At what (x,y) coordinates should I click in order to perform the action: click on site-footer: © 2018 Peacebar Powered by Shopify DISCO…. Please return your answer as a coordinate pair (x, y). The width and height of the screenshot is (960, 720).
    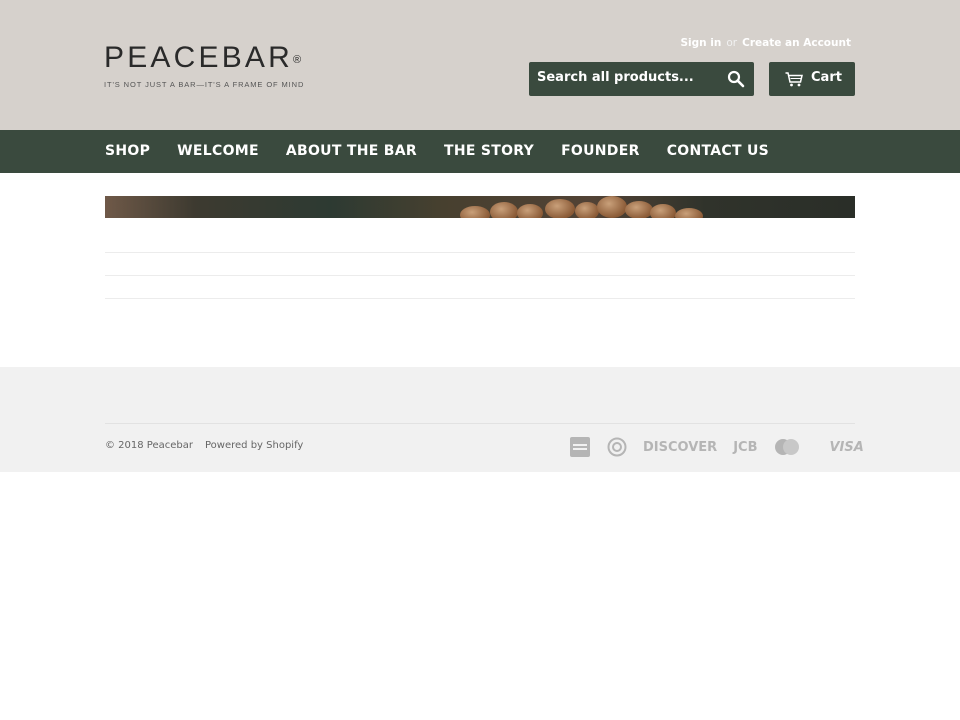
    Looking at the image, I should click on (480, 419).